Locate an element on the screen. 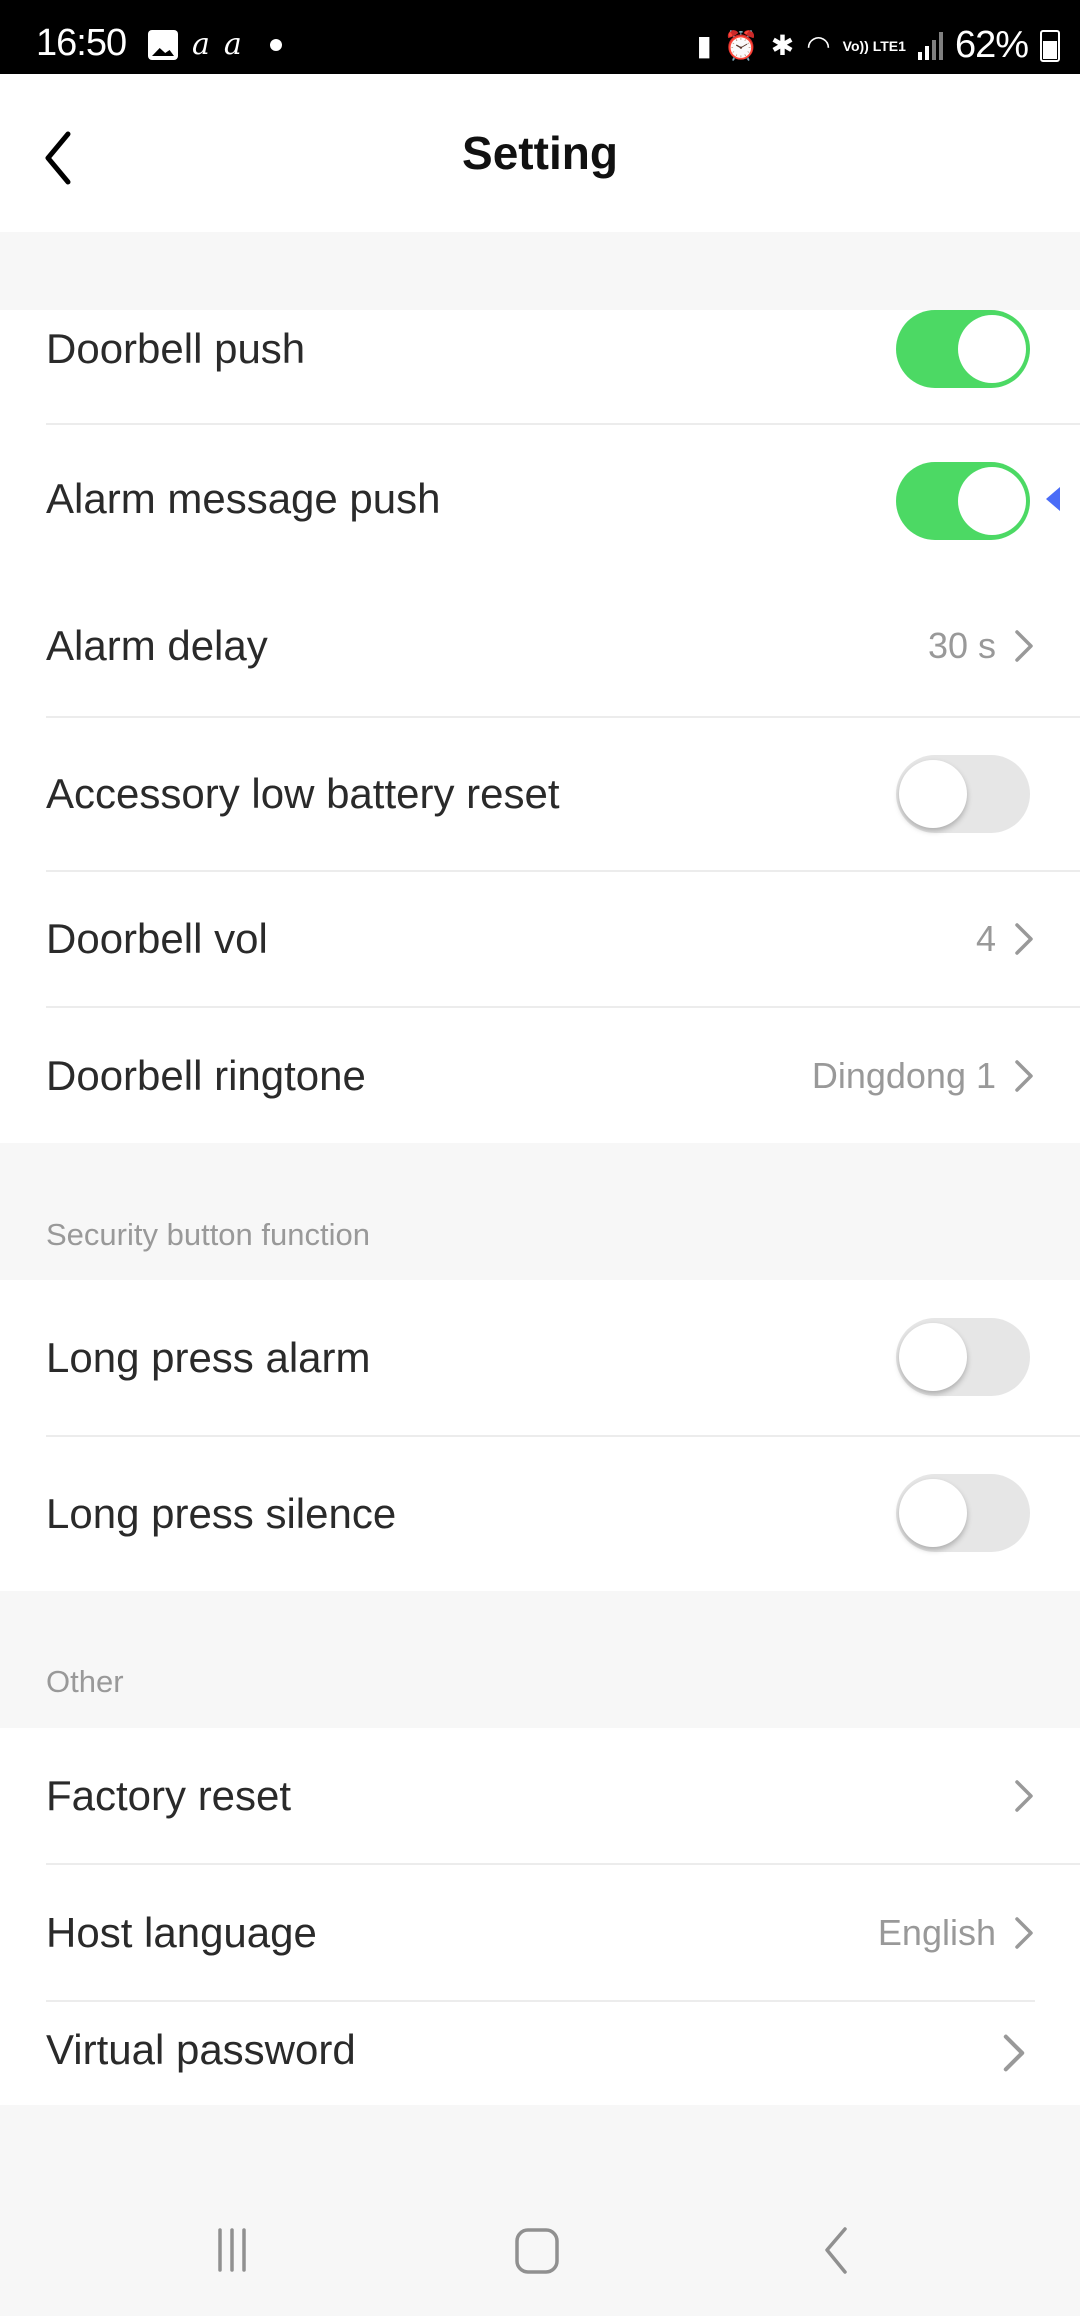  row-virtual-password: Virtual password is located at coordinates (540, 2053).